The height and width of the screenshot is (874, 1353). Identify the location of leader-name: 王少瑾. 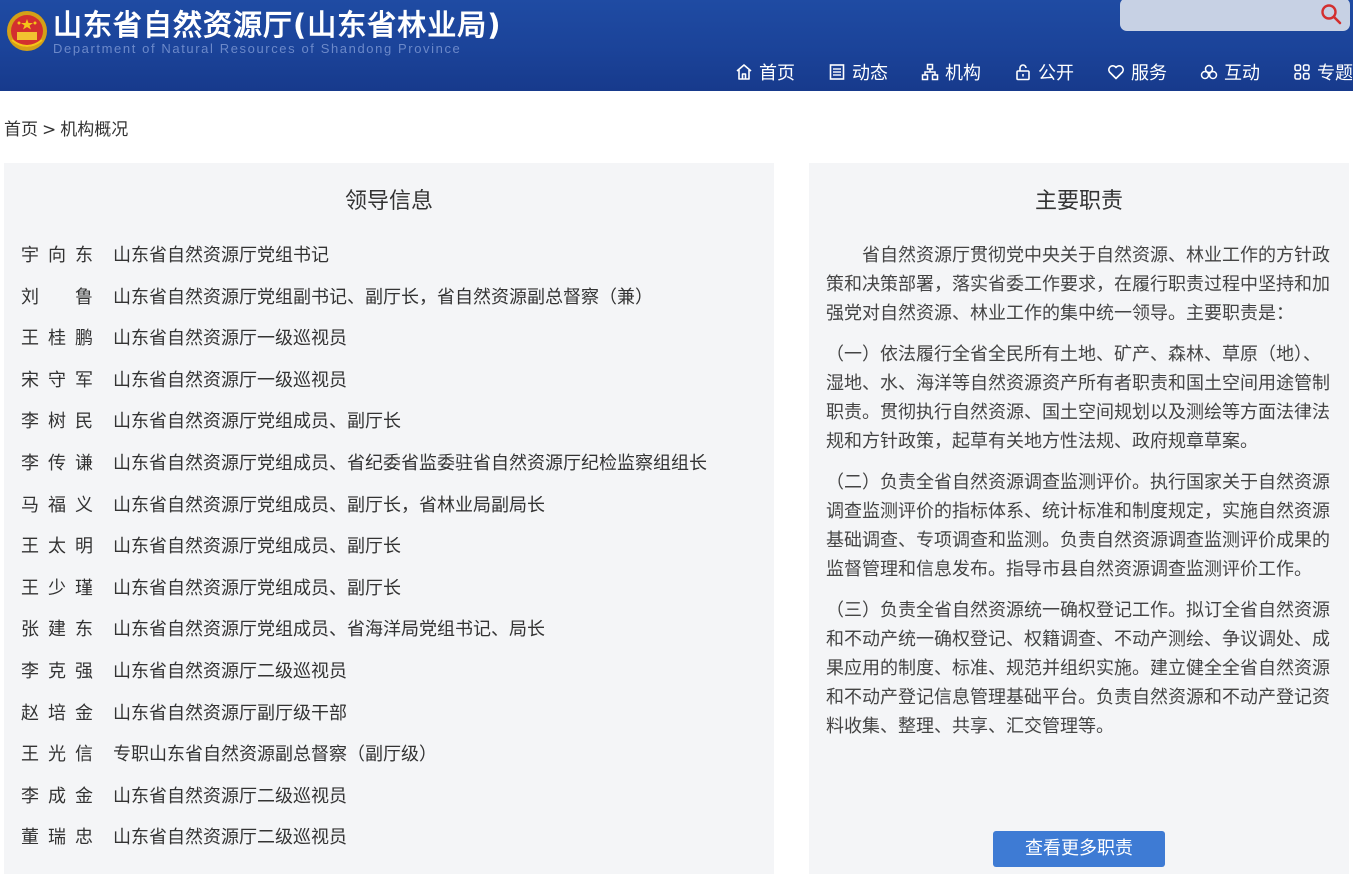
(67, 595).